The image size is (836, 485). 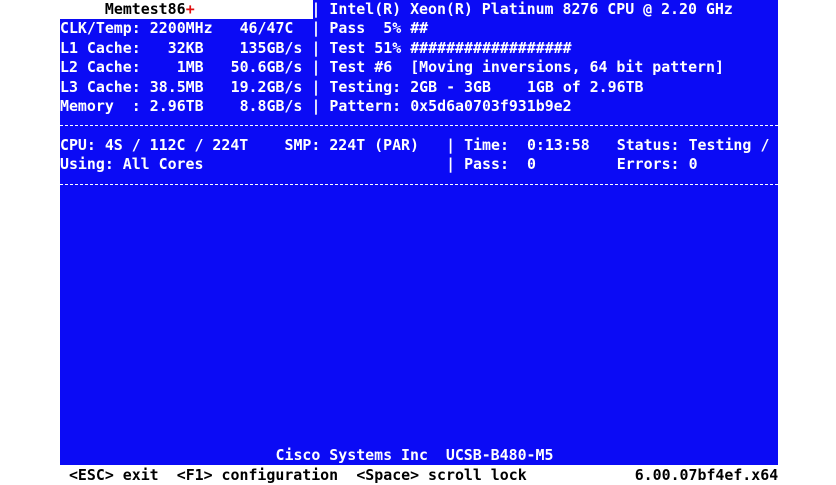 What do you see at coordinates (491, 47) in the screenshot?
I see `test-progress-bar: ##################` at bounding box center [491, 47].